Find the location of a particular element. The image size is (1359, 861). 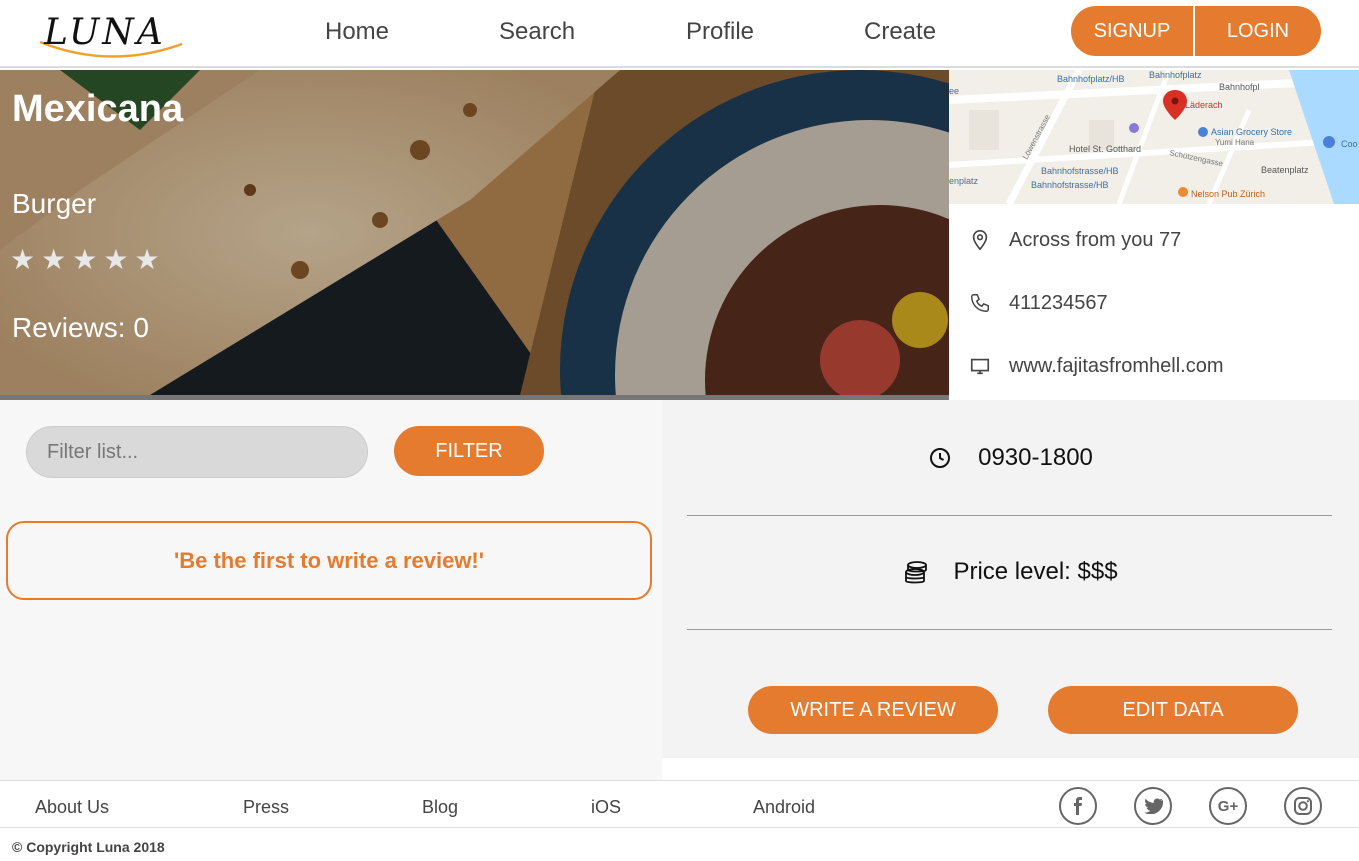

twitter-icon is located at coordinates (1153, 806).